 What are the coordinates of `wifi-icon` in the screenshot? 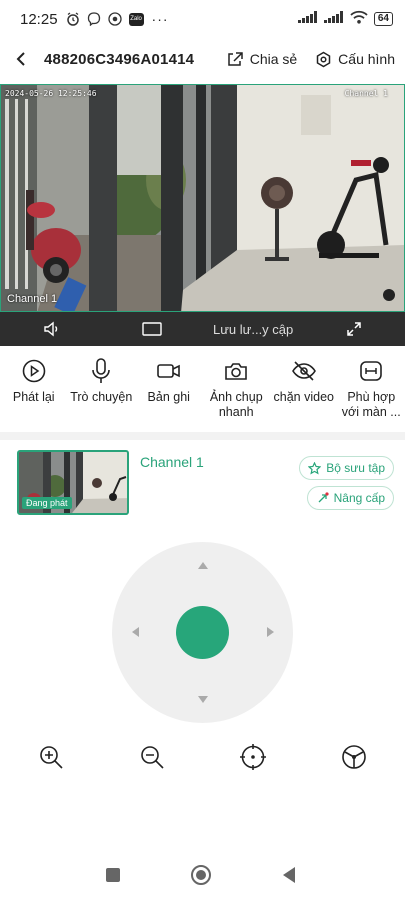 It's located at (359, 19).